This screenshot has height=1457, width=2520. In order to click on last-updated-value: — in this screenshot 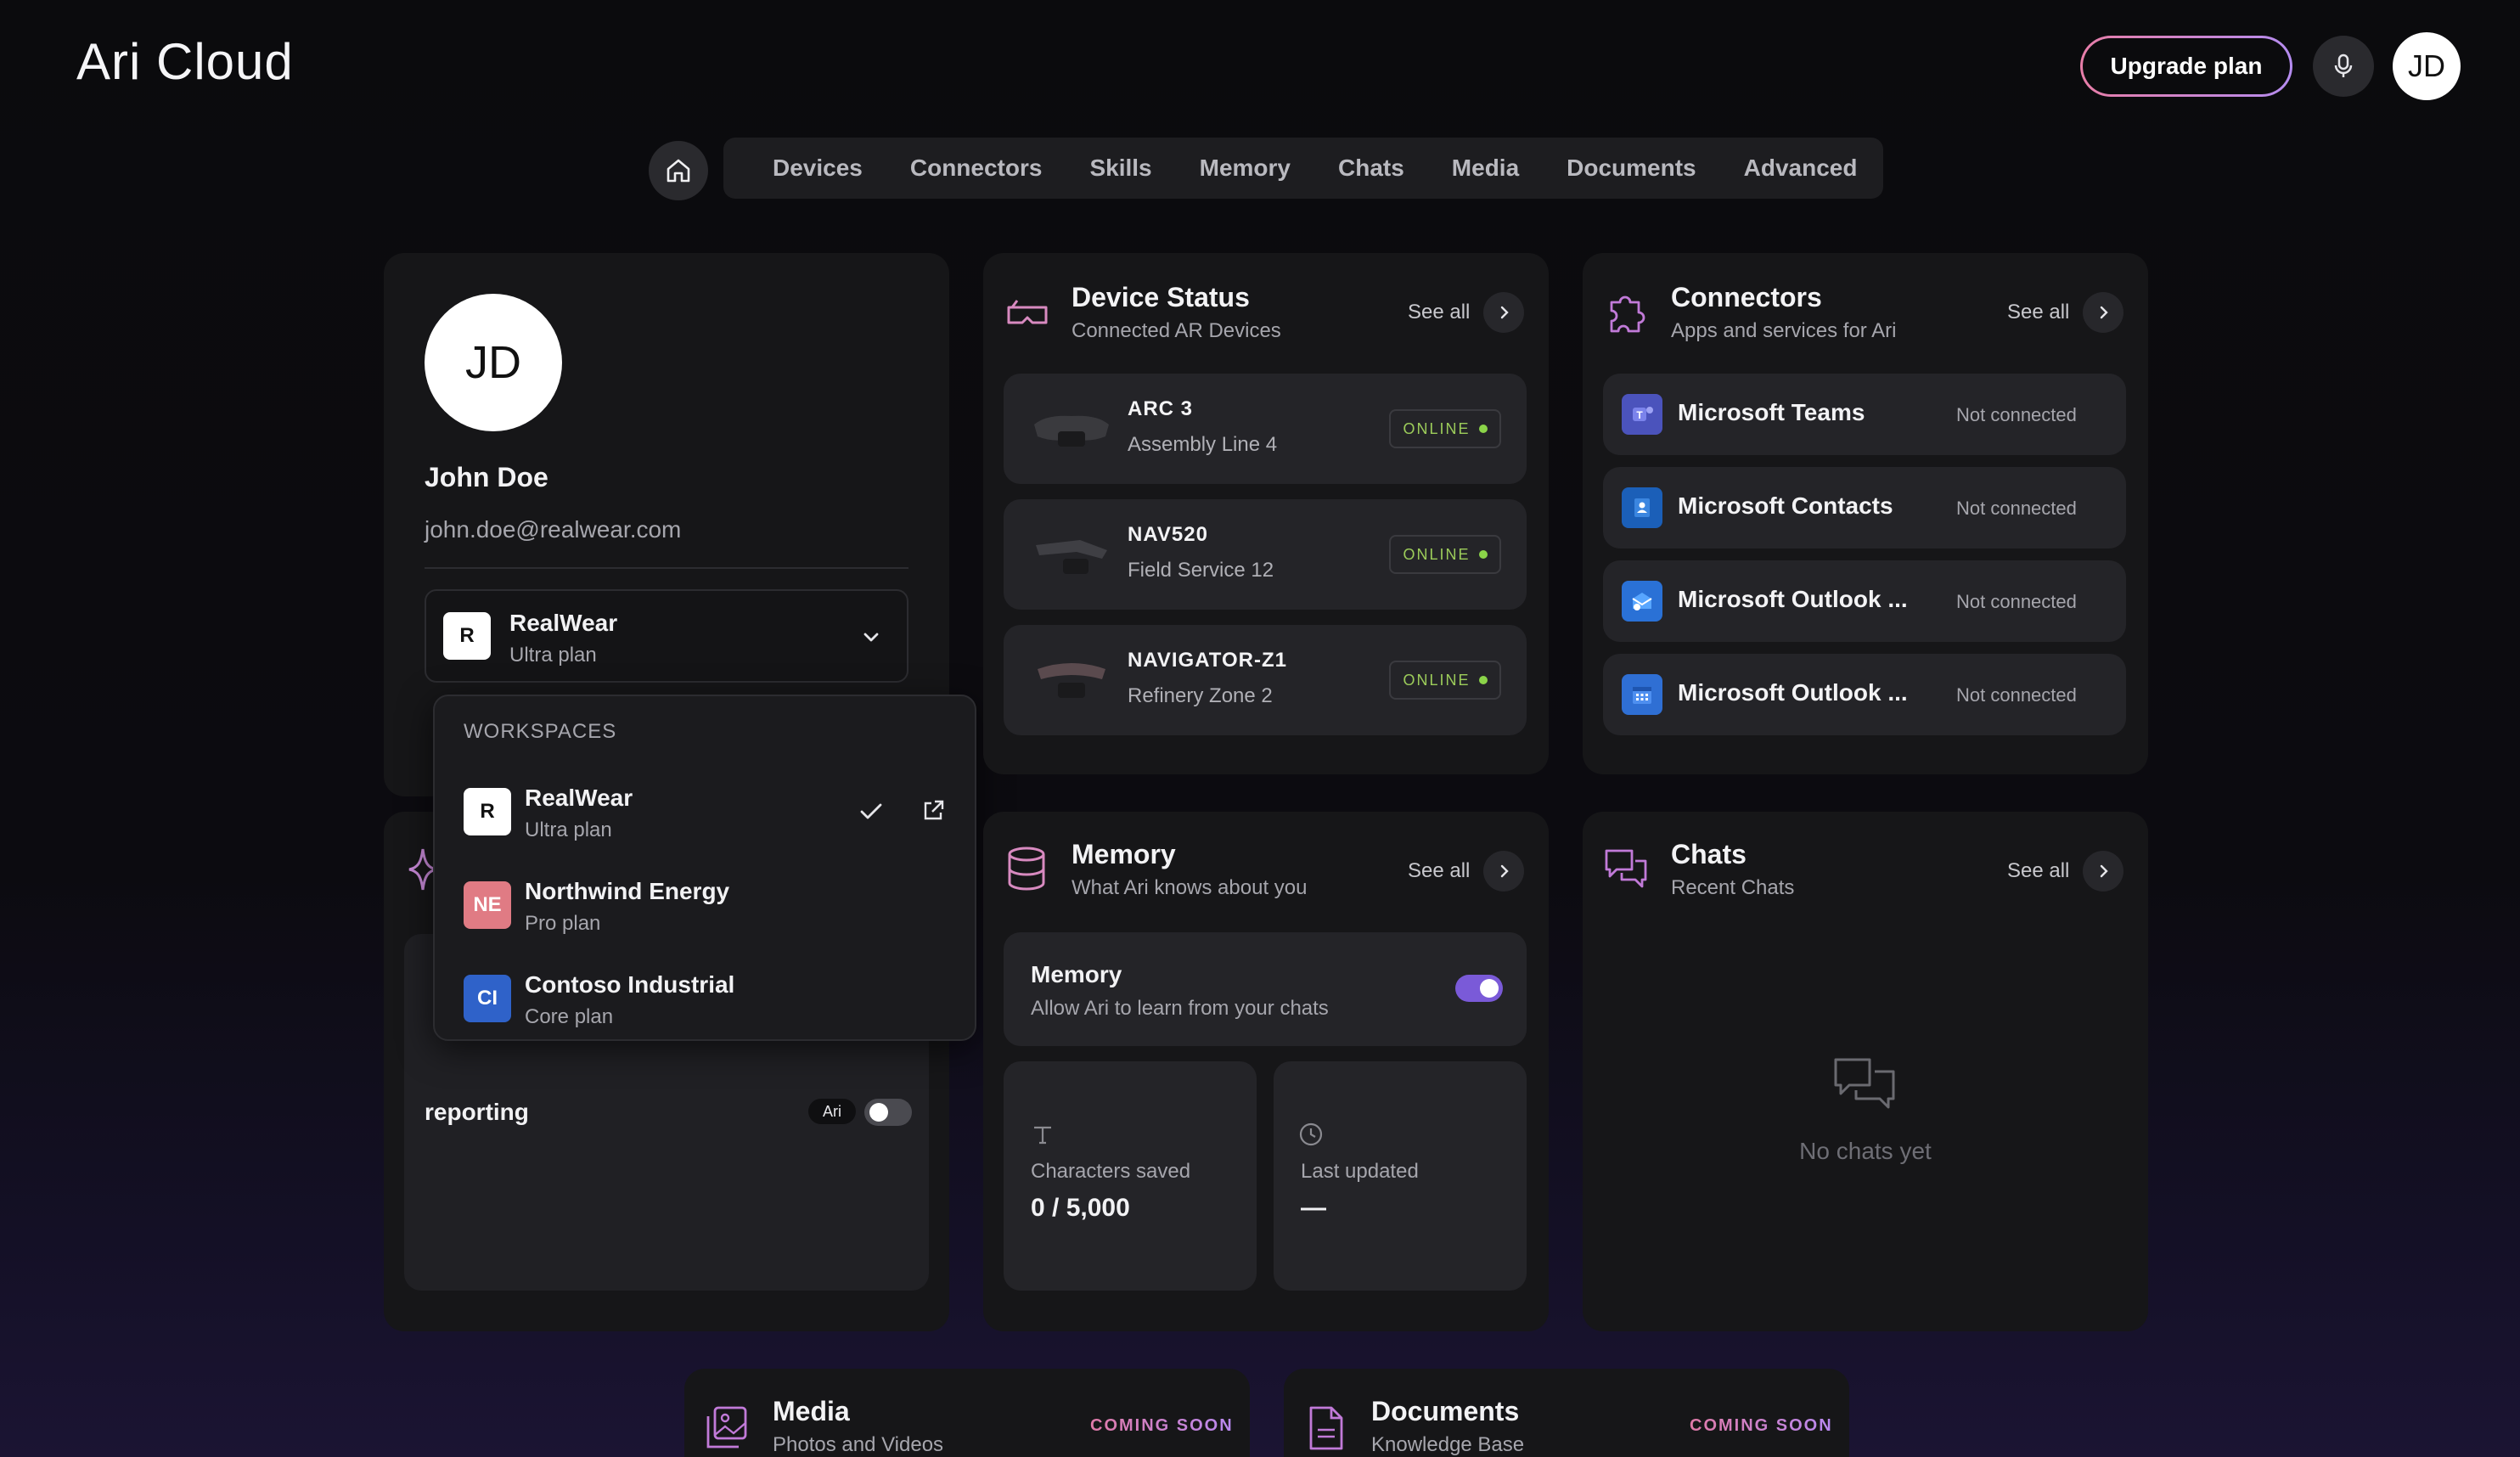, I will do `click(1313, 1208)`.